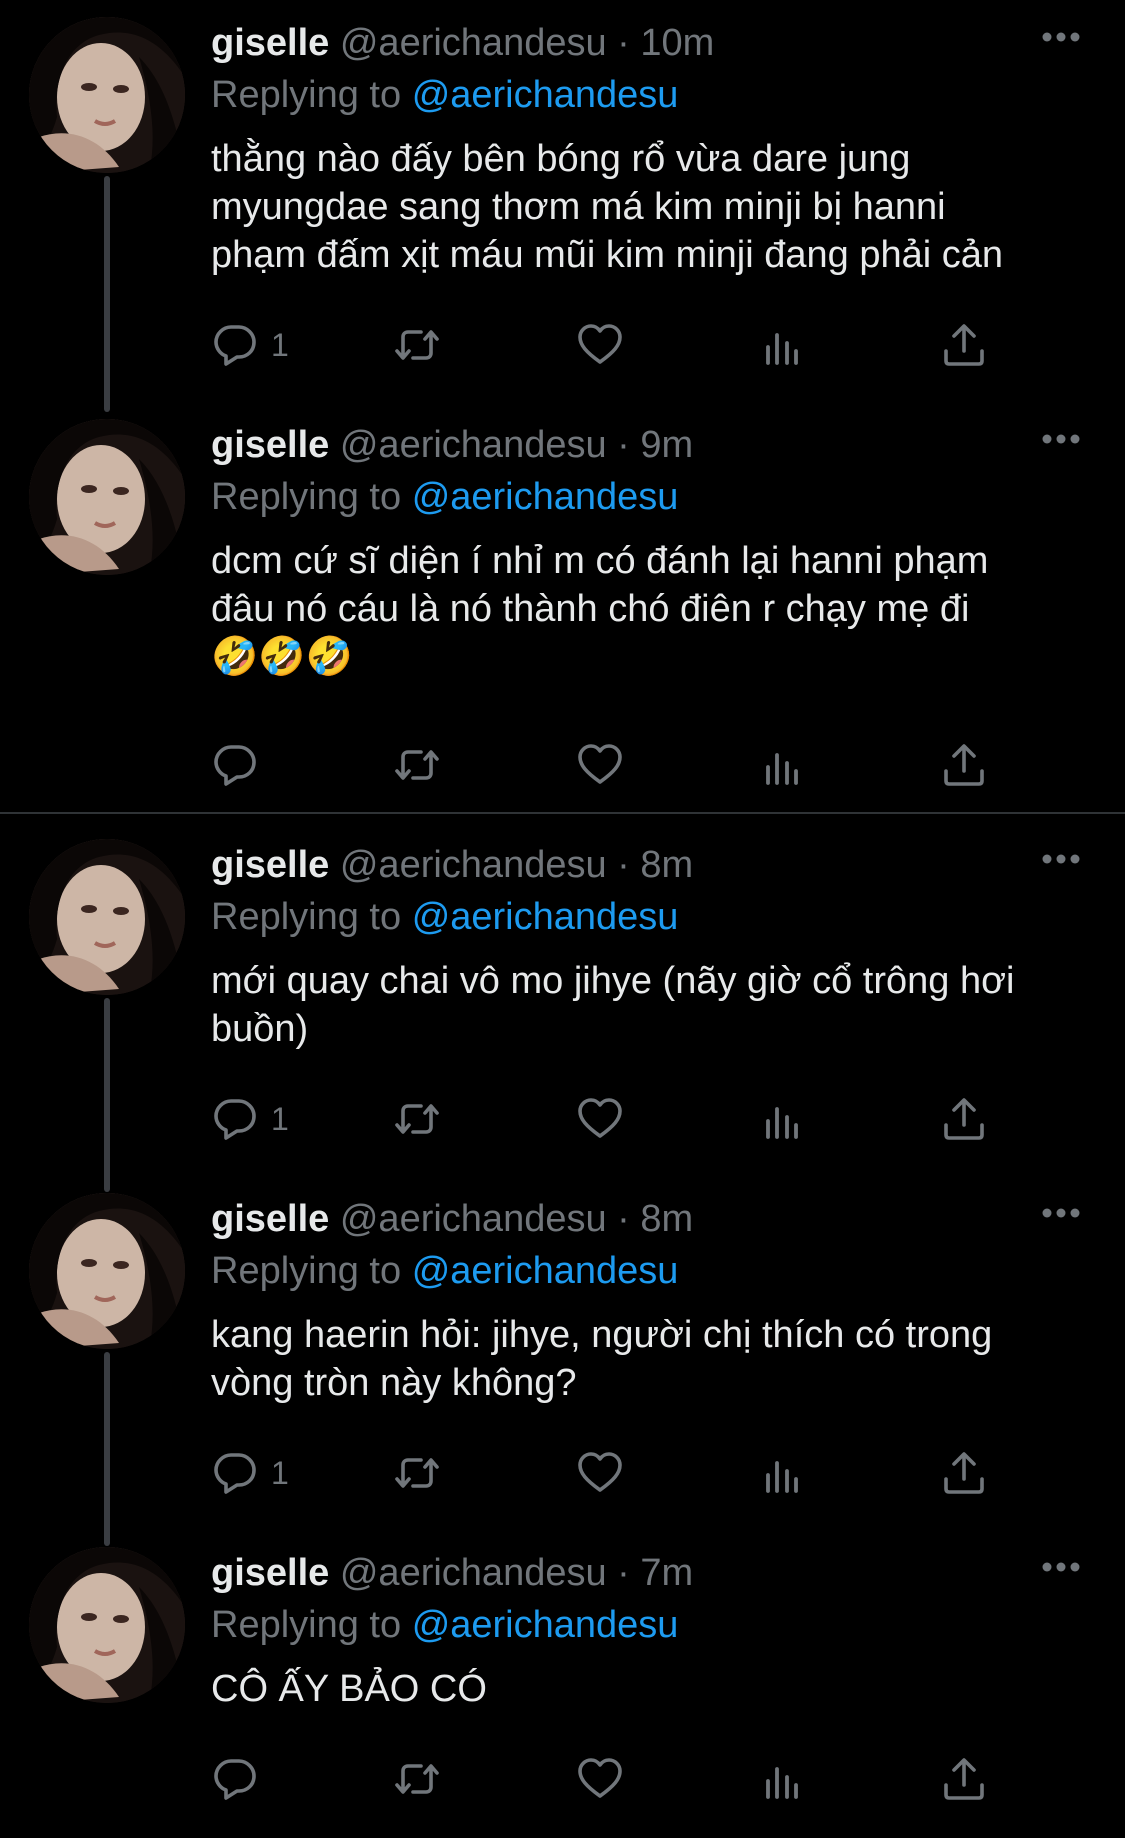 This screenshot has height=1838, width=1125. I want to click on timestamp: 10m, so click(677, 43).